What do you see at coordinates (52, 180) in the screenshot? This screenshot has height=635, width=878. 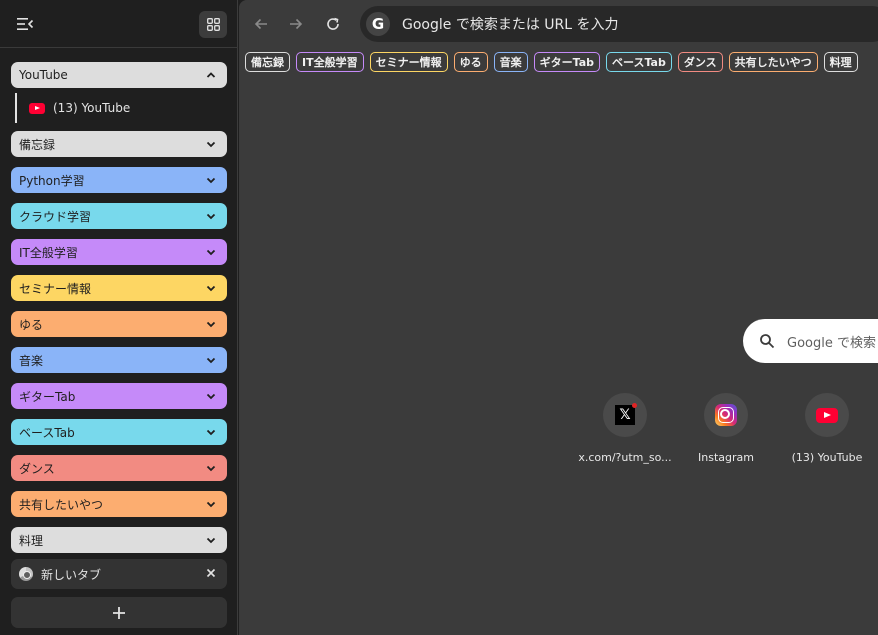 I see `tab-group-label: Python学習` at bounding box center [52, 180].